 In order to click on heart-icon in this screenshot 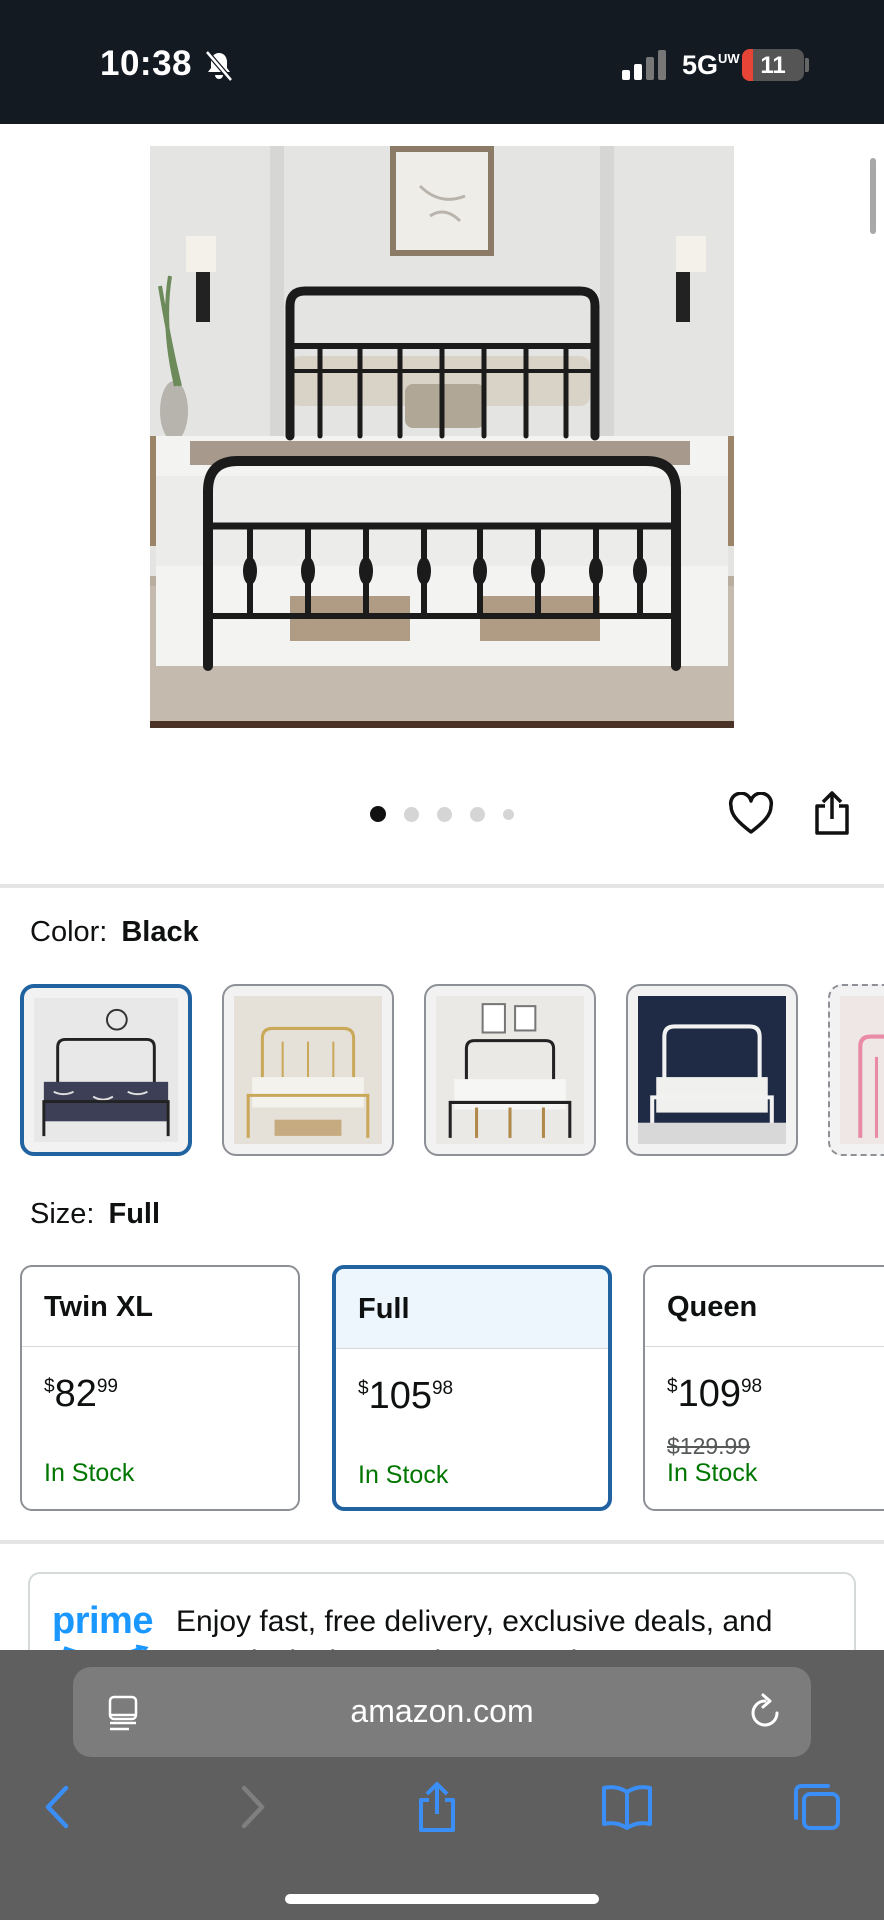, I will do `click(751, 814)`.